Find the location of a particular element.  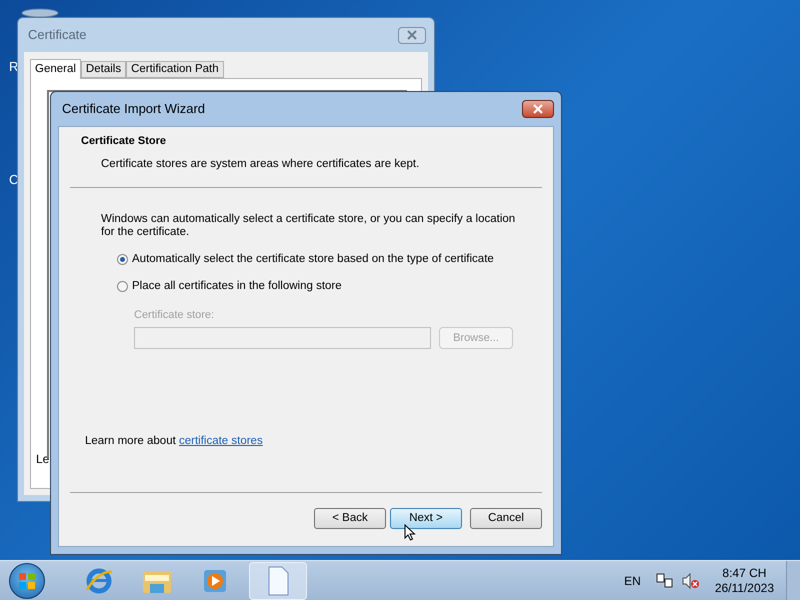

dialog-button: < Back is located at coordinates (350, 518).